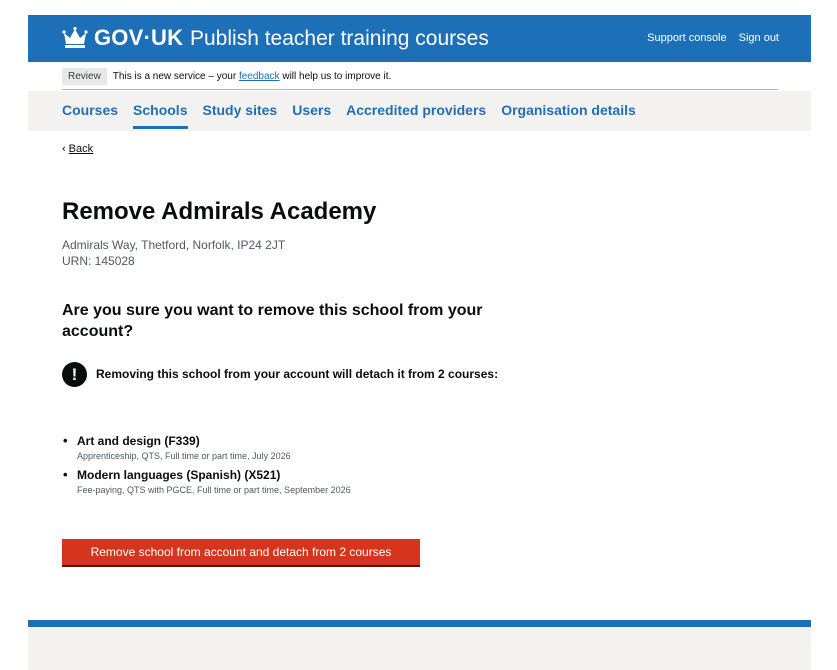 The height and width of the screenshot is (670, 837). Describe the element at coordinates (687, 38) in the screenshot. I see `support-console-link: Support console` at that location.